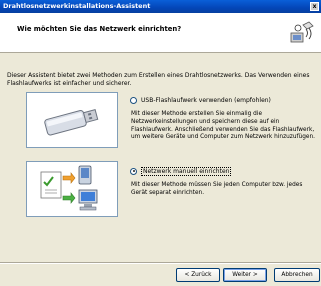 The image size is (321, 286). I want to click on usb-option-label: USB-Flashlaufwerk verwenden (empfohlen), so click(206, 100).